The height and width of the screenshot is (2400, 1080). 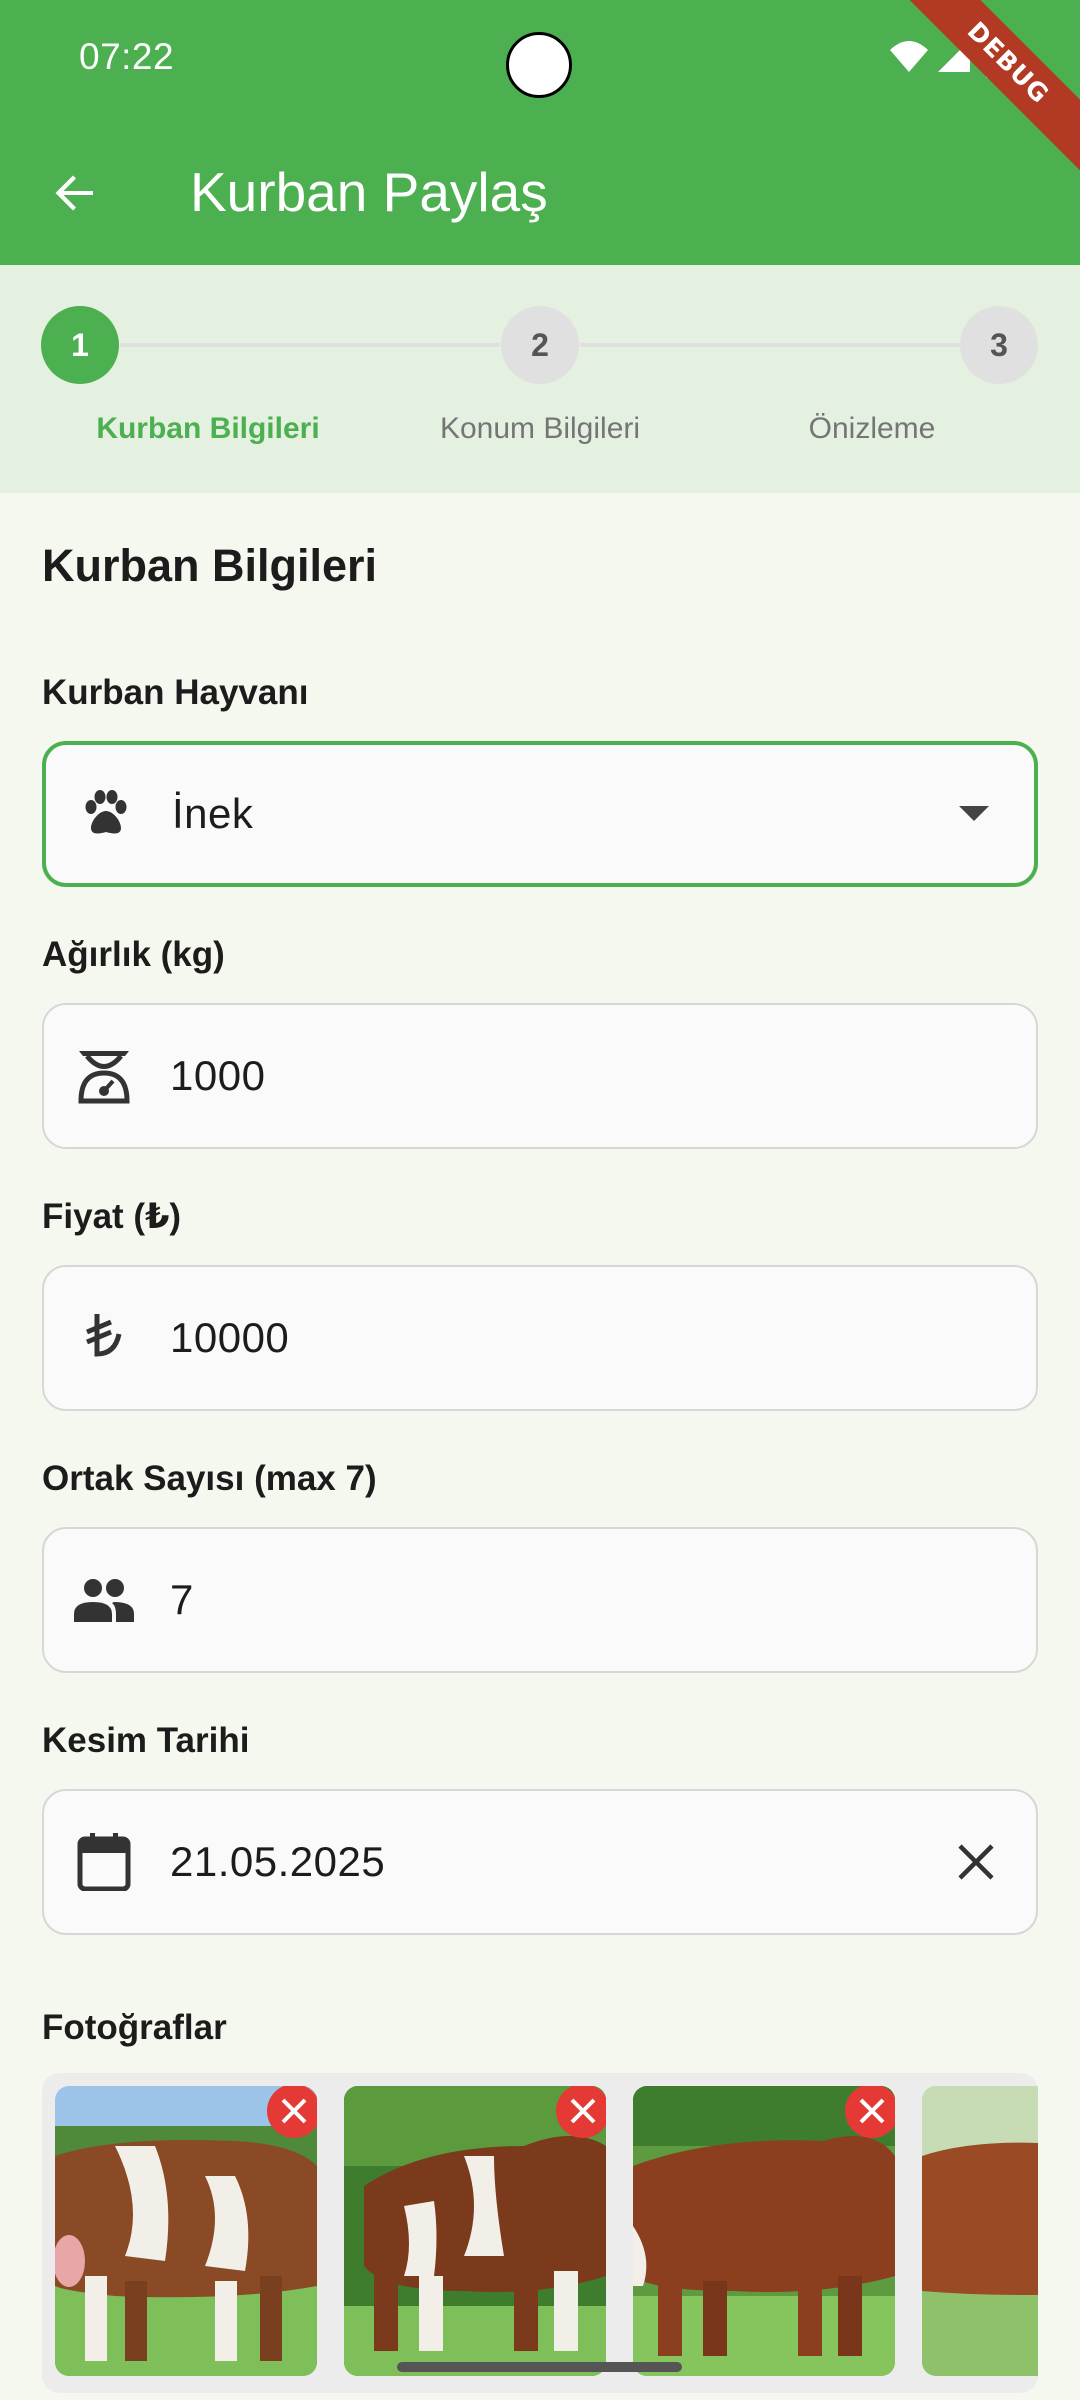 What do you see at coordinates (104, 1338) in the screenshot?
I see `lira-icon` at bounding box center [104, 1338].